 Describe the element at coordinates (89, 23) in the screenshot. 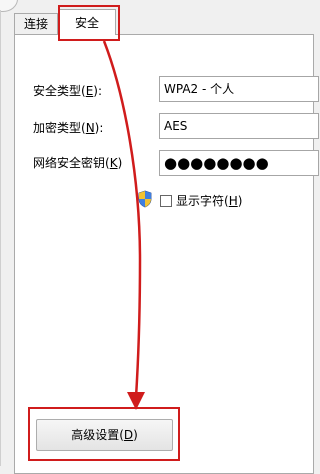

I see `tab-highlight-annotation` at that location.